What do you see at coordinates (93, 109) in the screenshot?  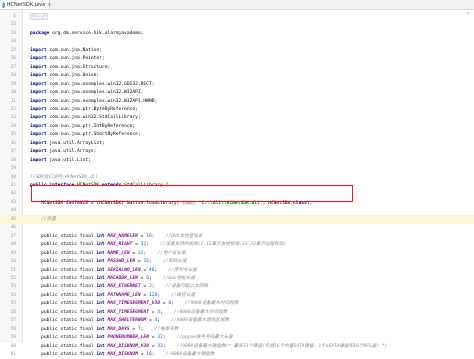 I see `code-token: com.sun.jna.ptr.ByteByReference;` at bounding box center [93, 109].